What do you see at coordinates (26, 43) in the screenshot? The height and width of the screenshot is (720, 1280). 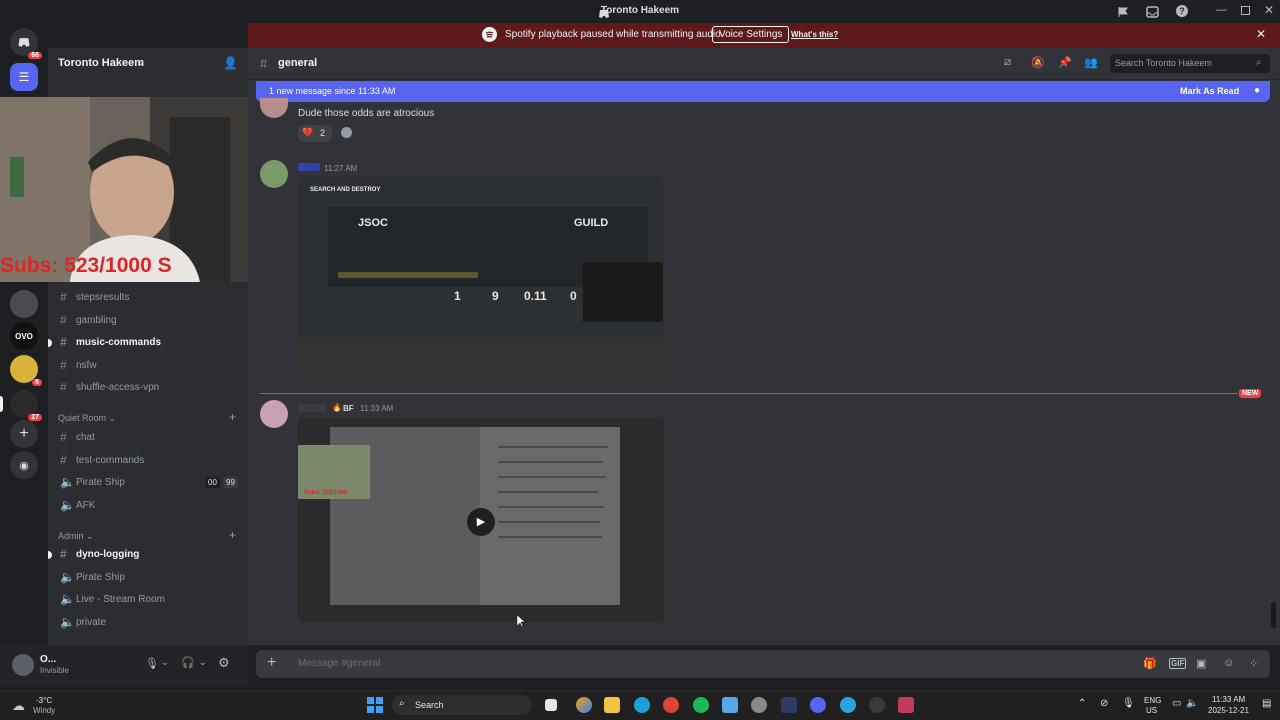 I see `home-button: 66` at bounding box center [26, 43].